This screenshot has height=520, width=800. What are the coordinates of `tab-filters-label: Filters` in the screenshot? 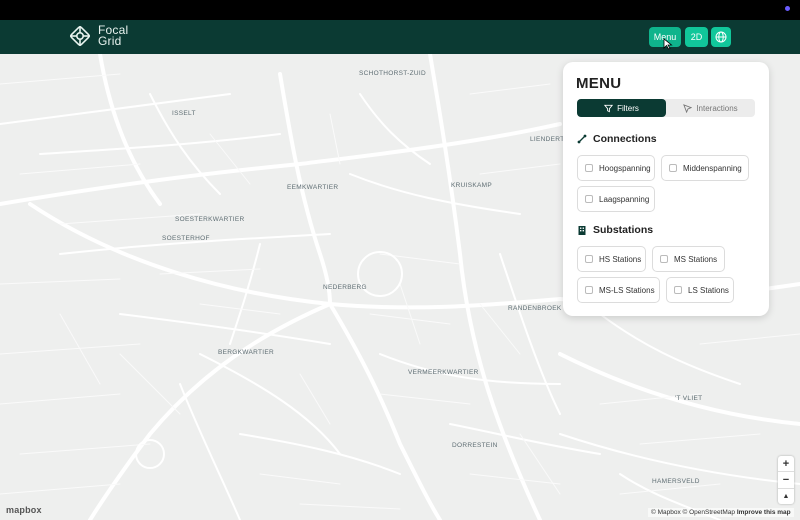 It's located at (628, 108).